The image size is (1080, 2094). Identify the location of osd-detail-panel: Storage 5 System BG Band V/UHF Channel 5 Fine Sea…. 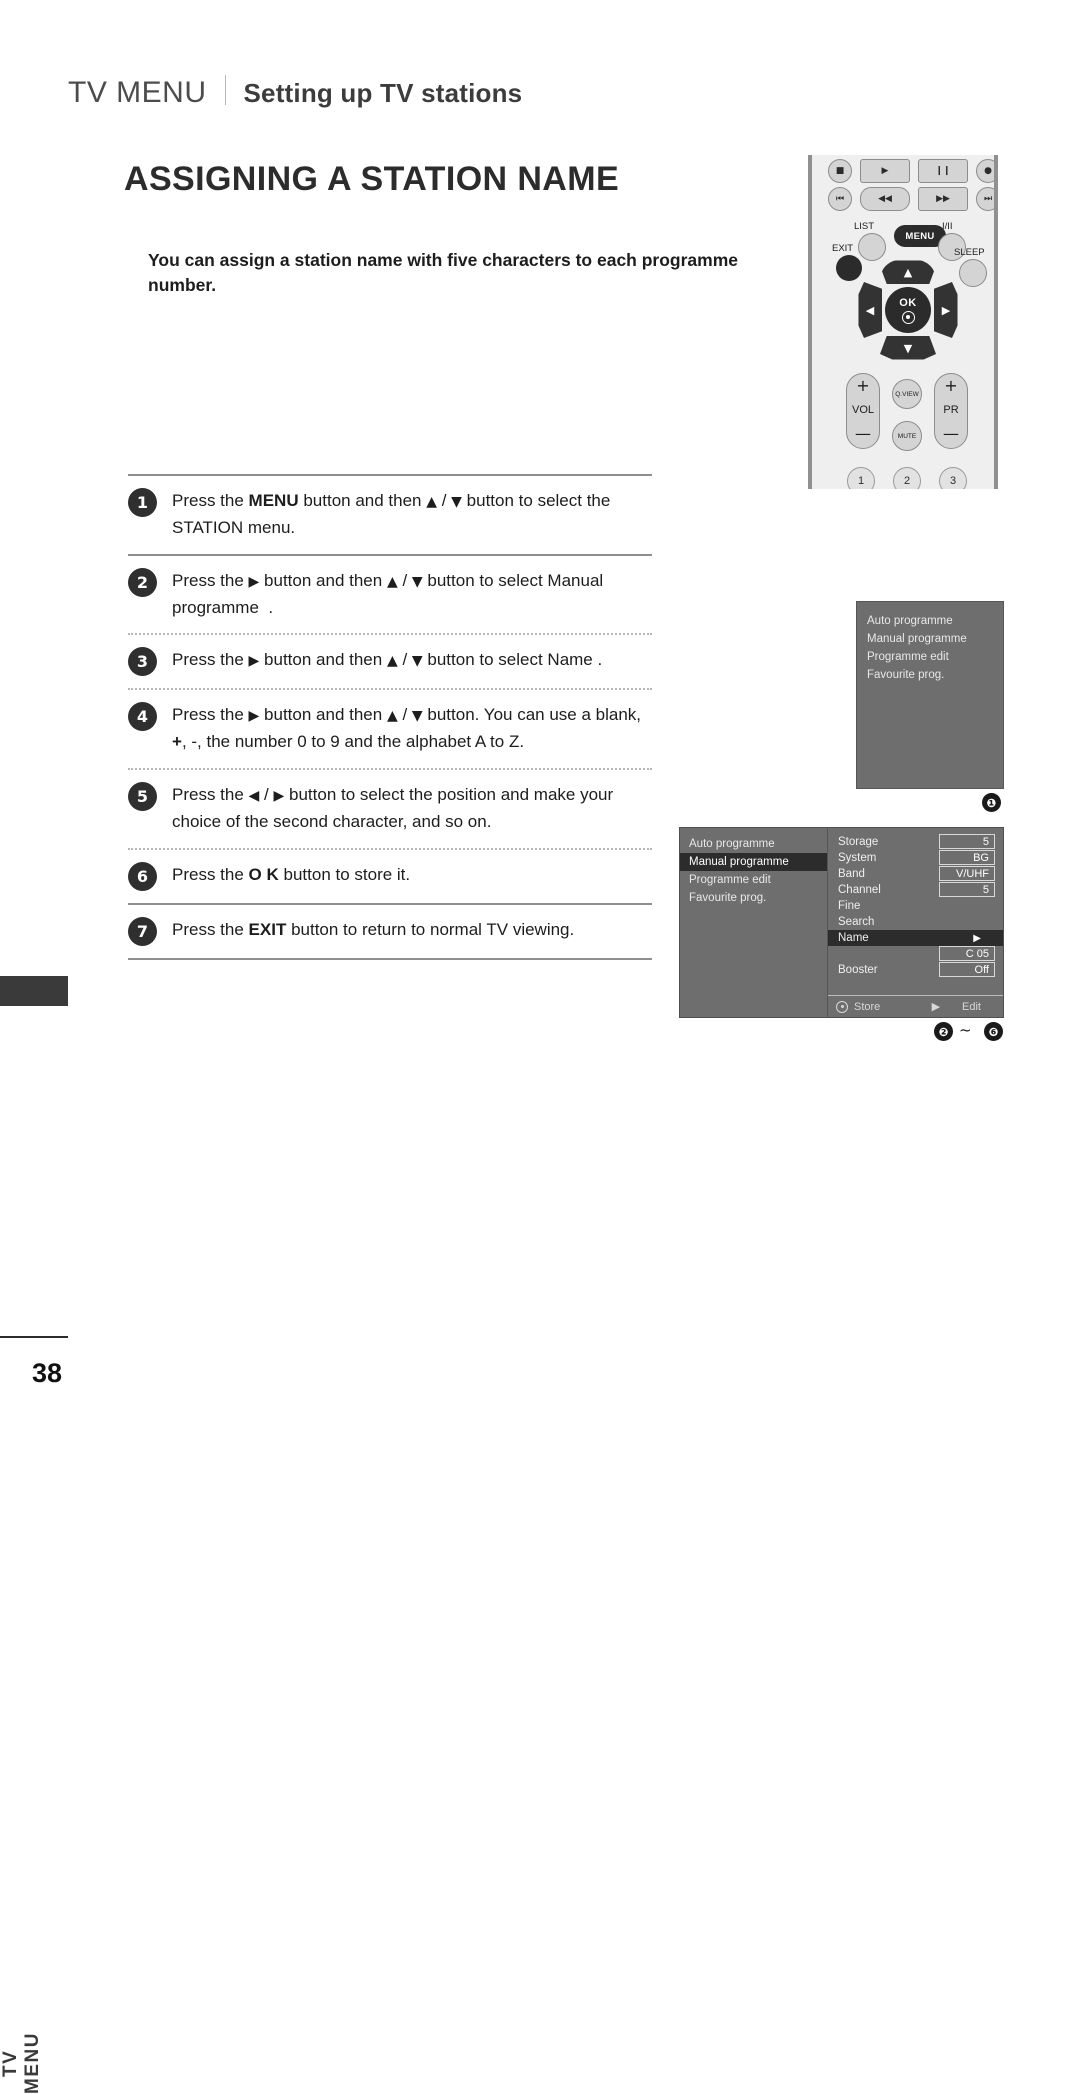
(915, 922).